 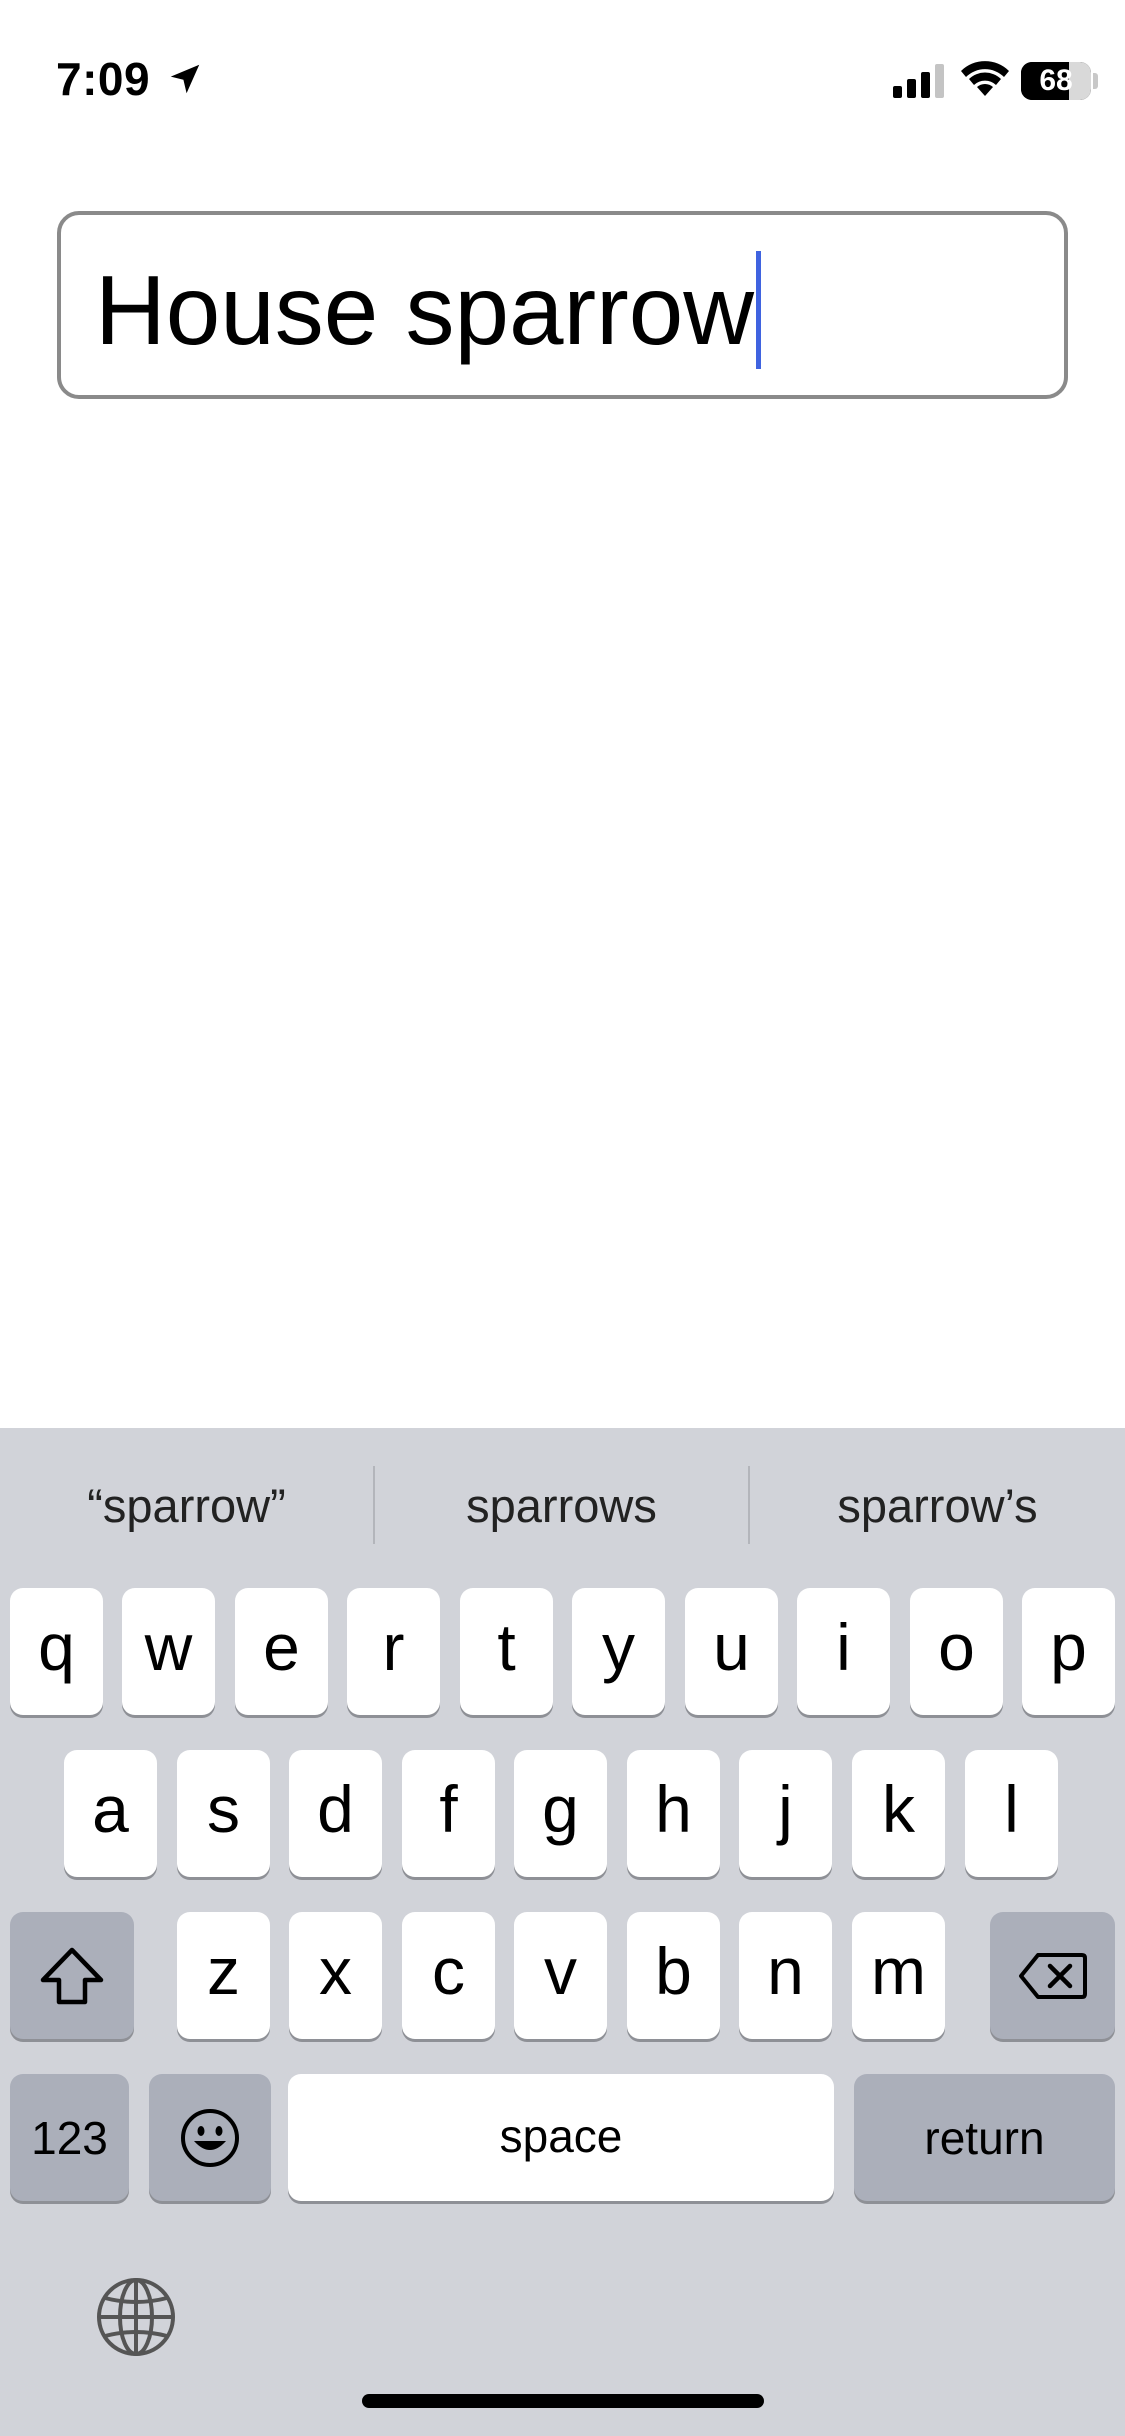 What do you see at coordinates (103, 79) in the screenshot?
I see `status-time: 7:09` at bounding box center [103, 79].